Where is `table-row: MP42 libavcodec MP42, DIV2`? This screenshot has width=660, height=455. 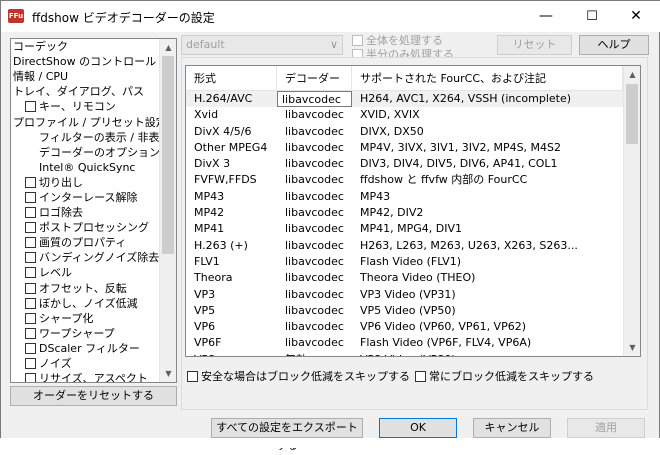
table-row: MP42 libavcodec MP42, DIV2 is located at coordinates (404, 213).